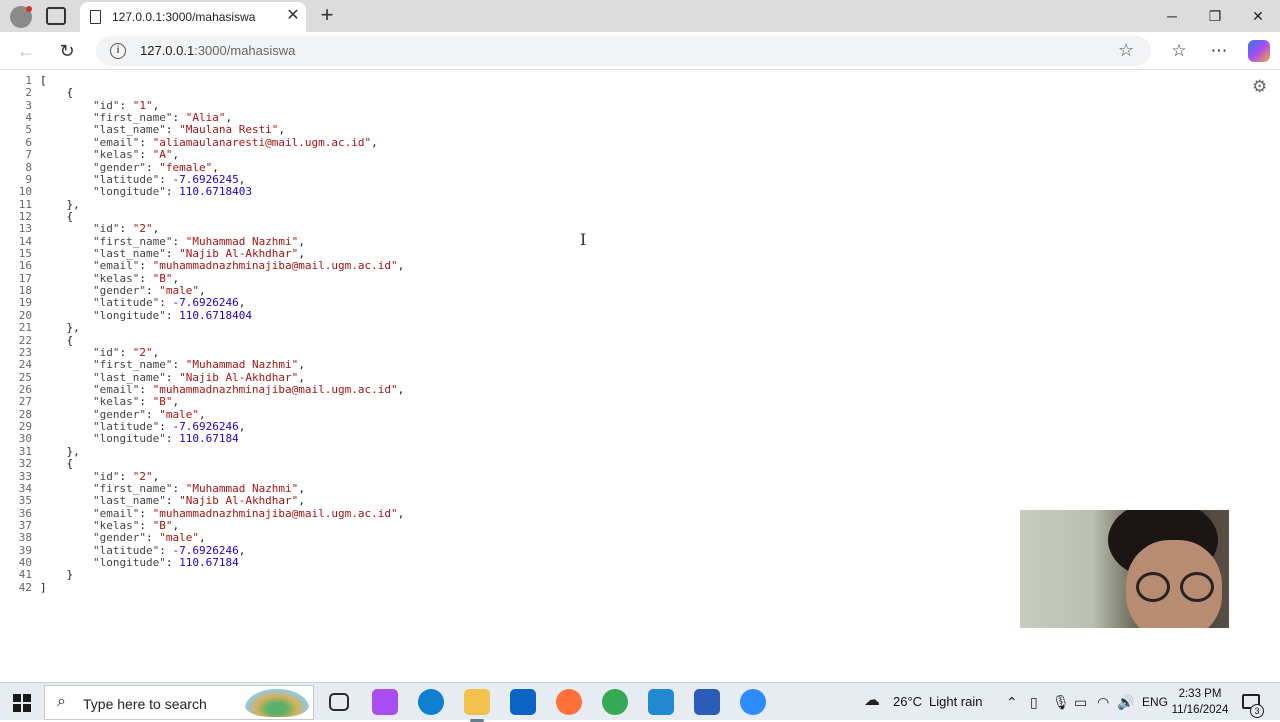  Describe the element at coordinates (1179, 51) in the screenshot. I see `favorites-icon: ☆` at that location.